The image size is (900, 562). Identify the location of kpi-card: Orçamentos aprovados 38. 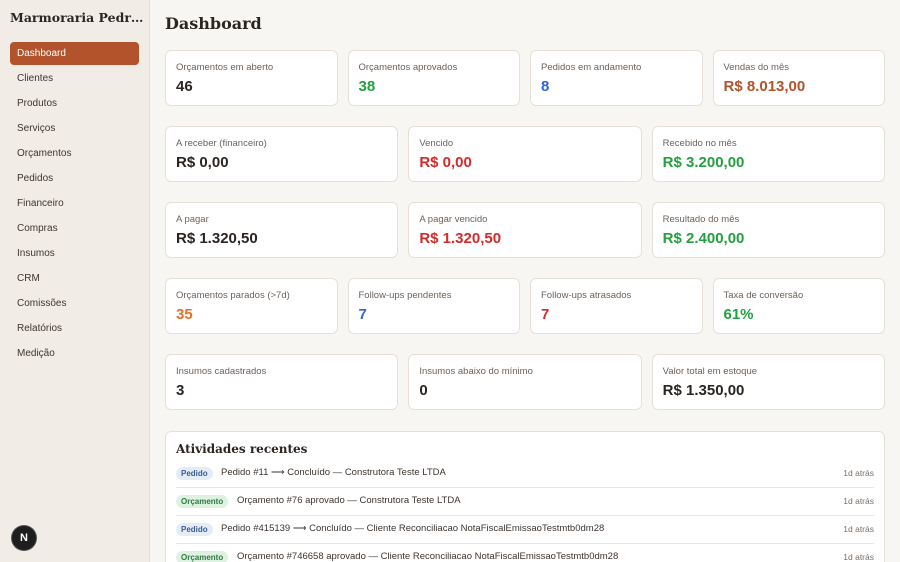
(433, 78).